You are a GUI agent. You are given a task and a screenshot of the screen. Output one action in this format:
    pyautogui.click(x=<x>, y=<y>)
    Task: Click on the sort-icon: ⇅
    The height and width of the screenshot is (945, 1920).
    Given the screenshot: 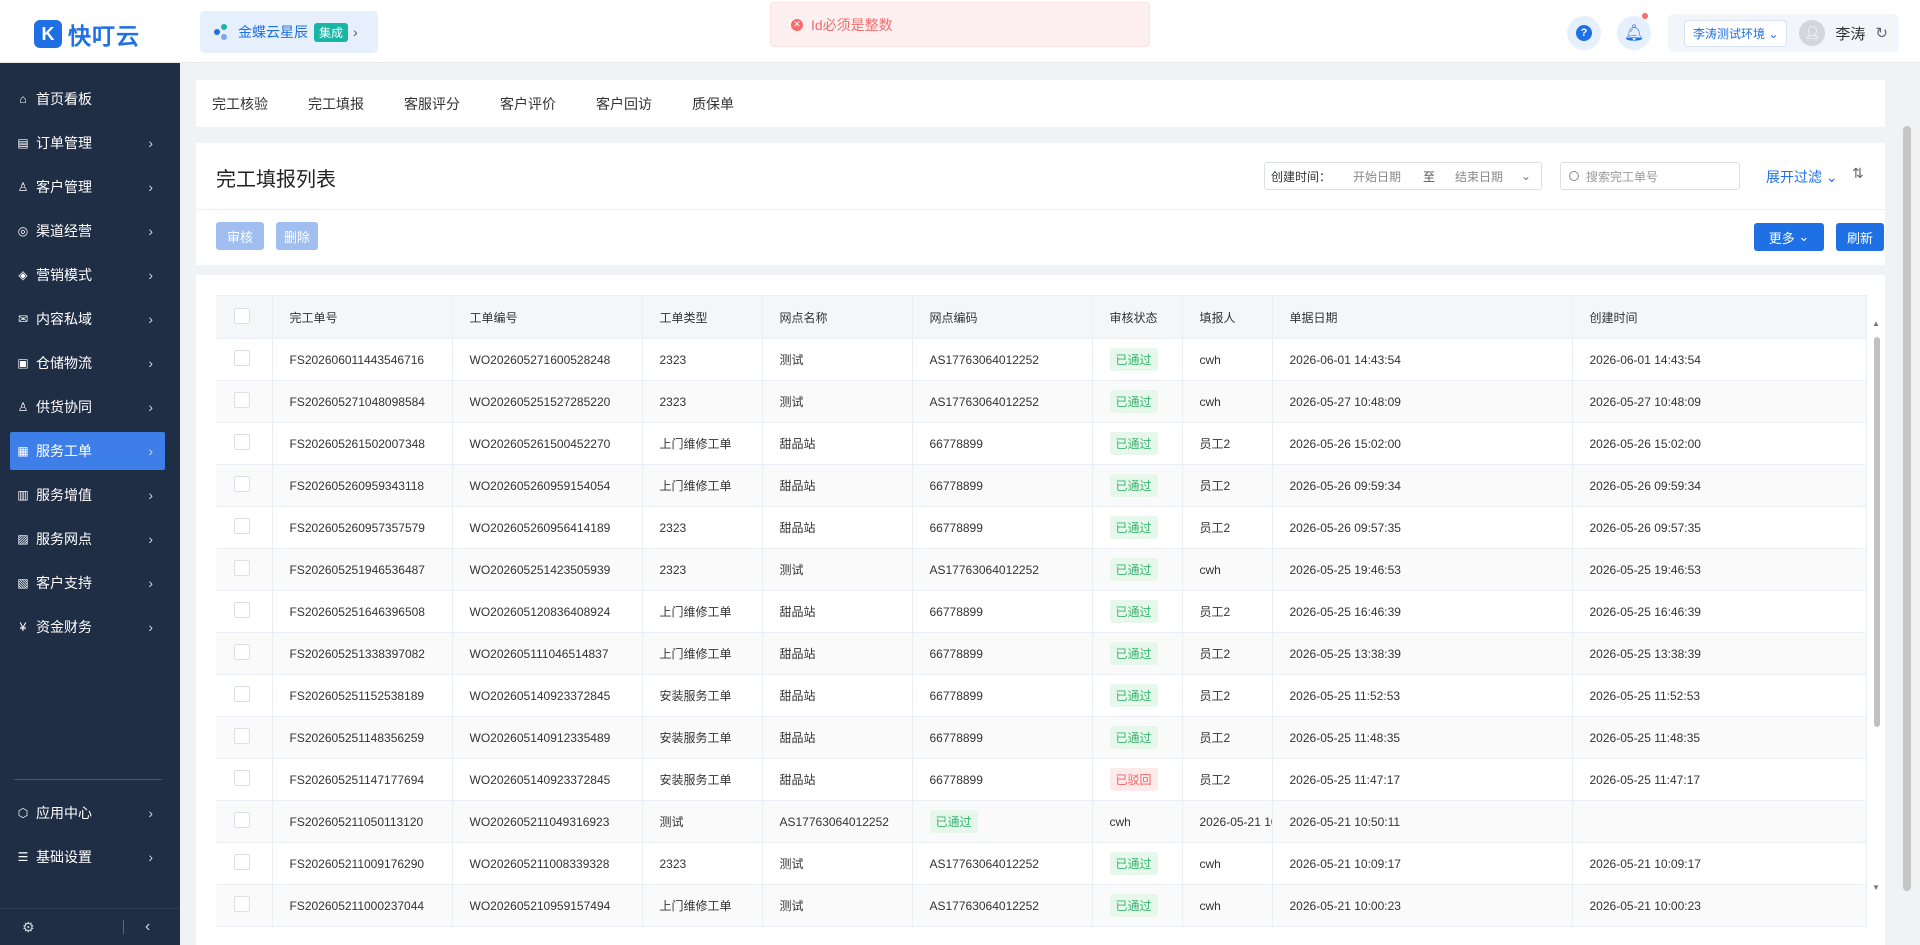 What is the action you would take?
    pyautogui.click(x=1858, y=173)
    